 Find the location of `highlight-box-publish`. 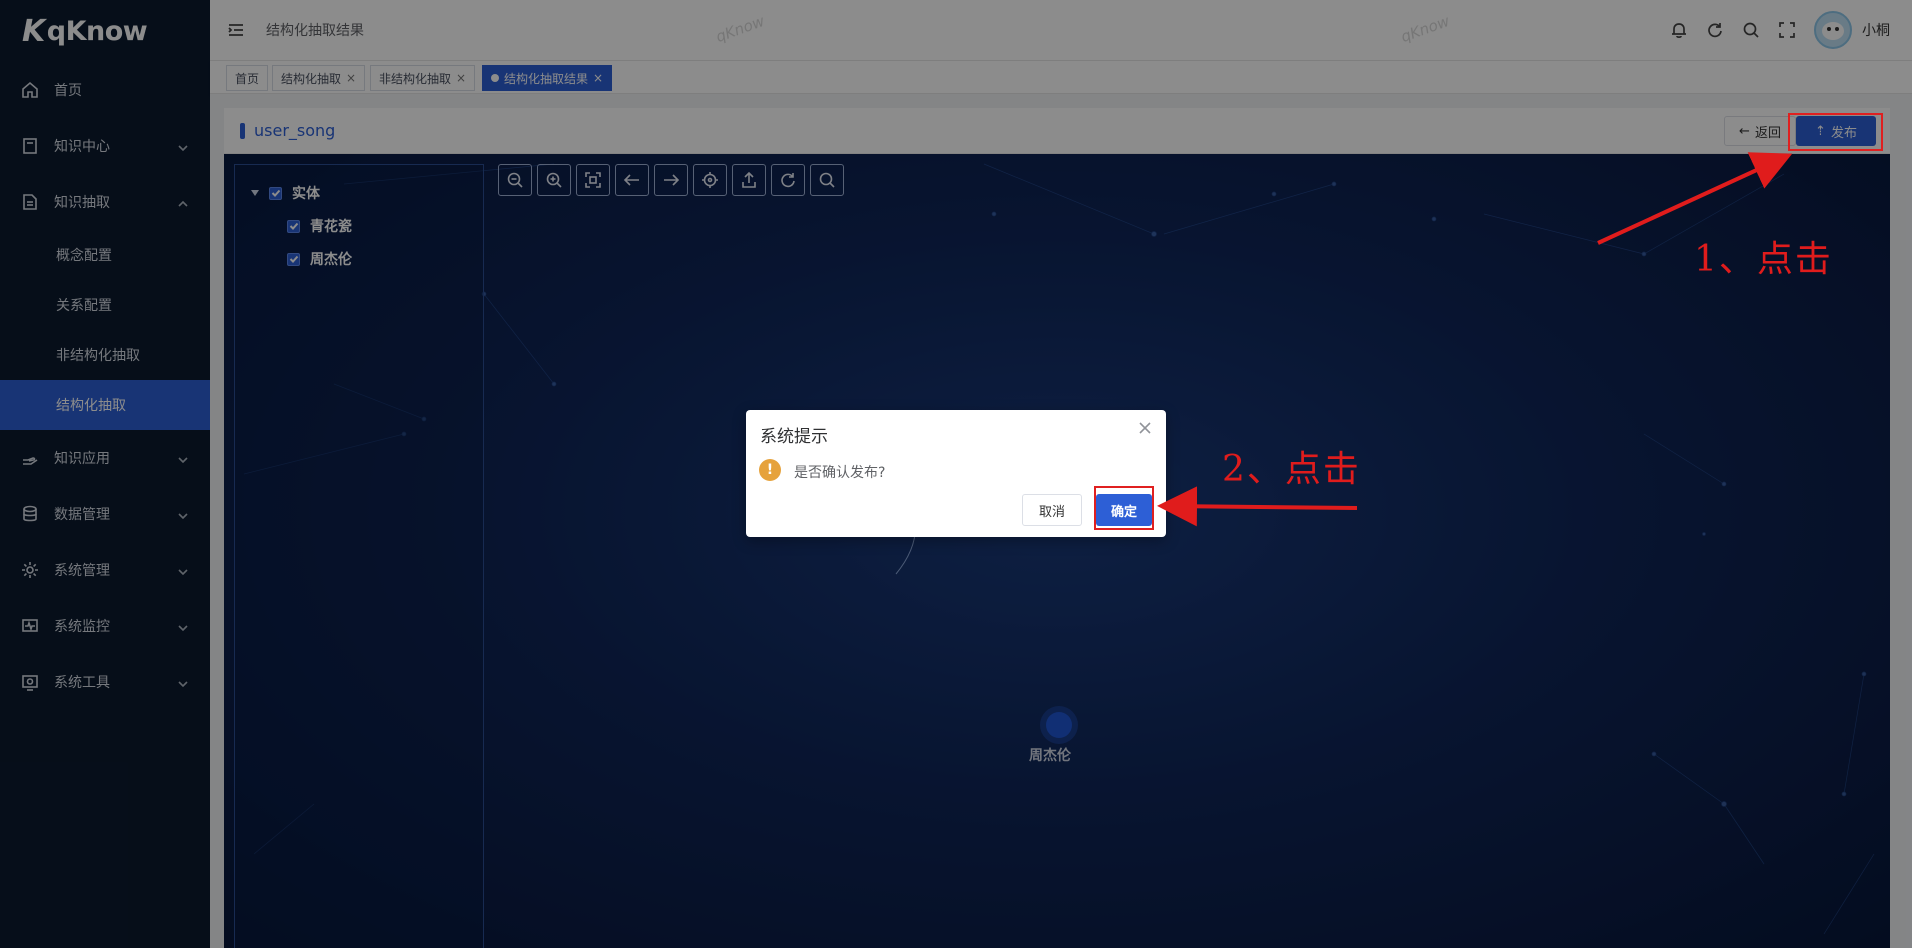

highlight-box-publish is located at coordinates (1835, 132).